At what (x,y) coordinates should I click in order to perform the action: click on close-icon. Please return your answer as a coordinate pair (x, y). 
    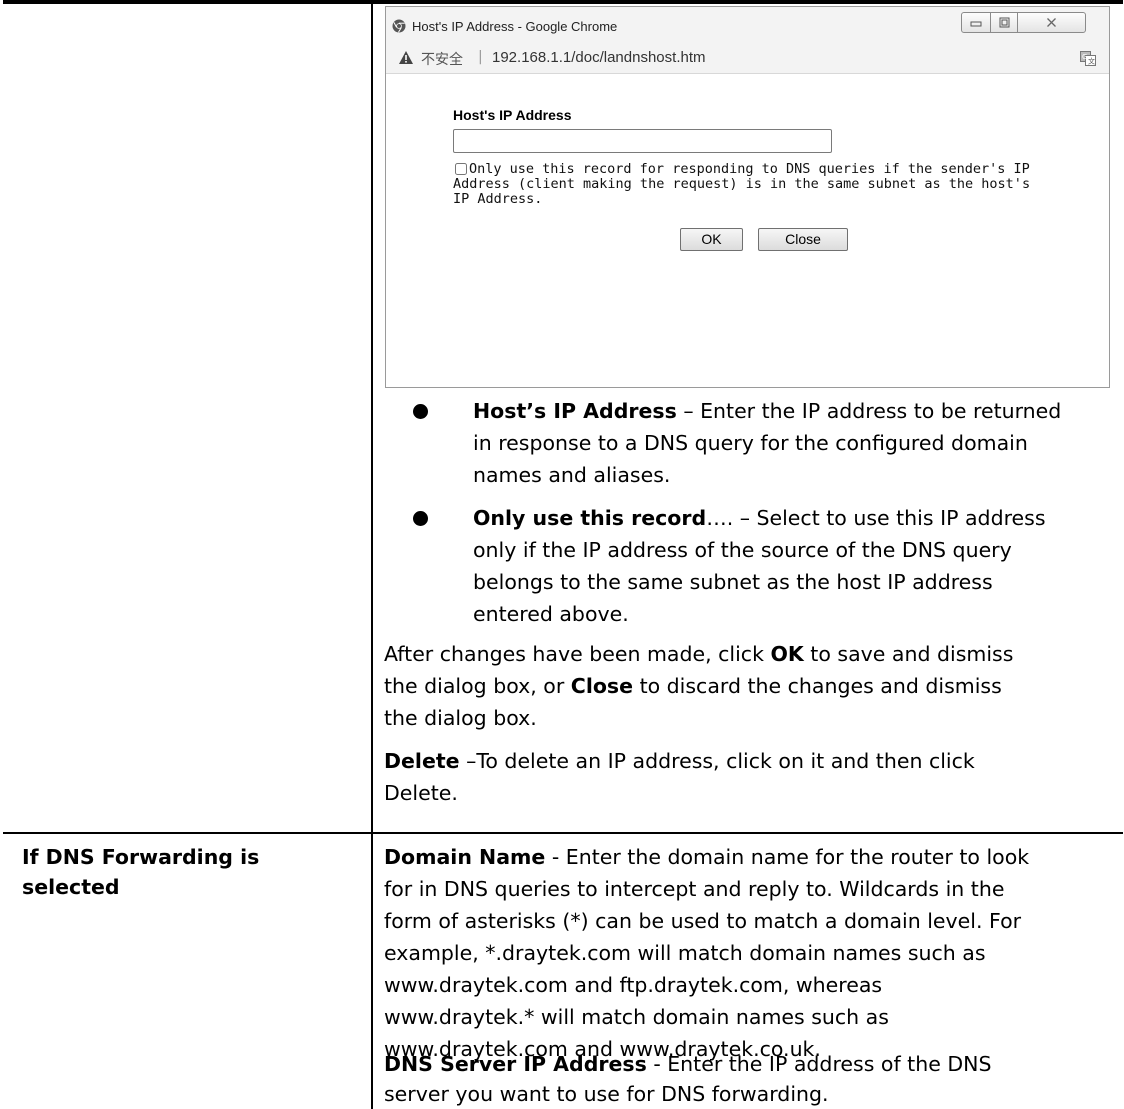
    Looking at the image, I should click on (1051, 22).